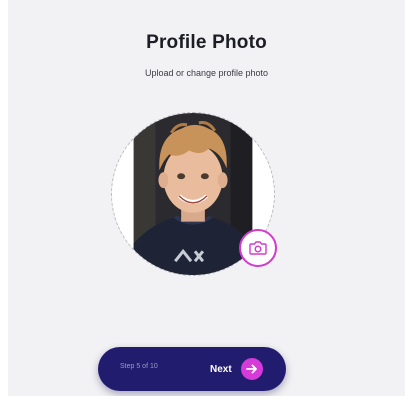  I want to click on page-subtitle: Upload or change profile photo, so click(206, 73).